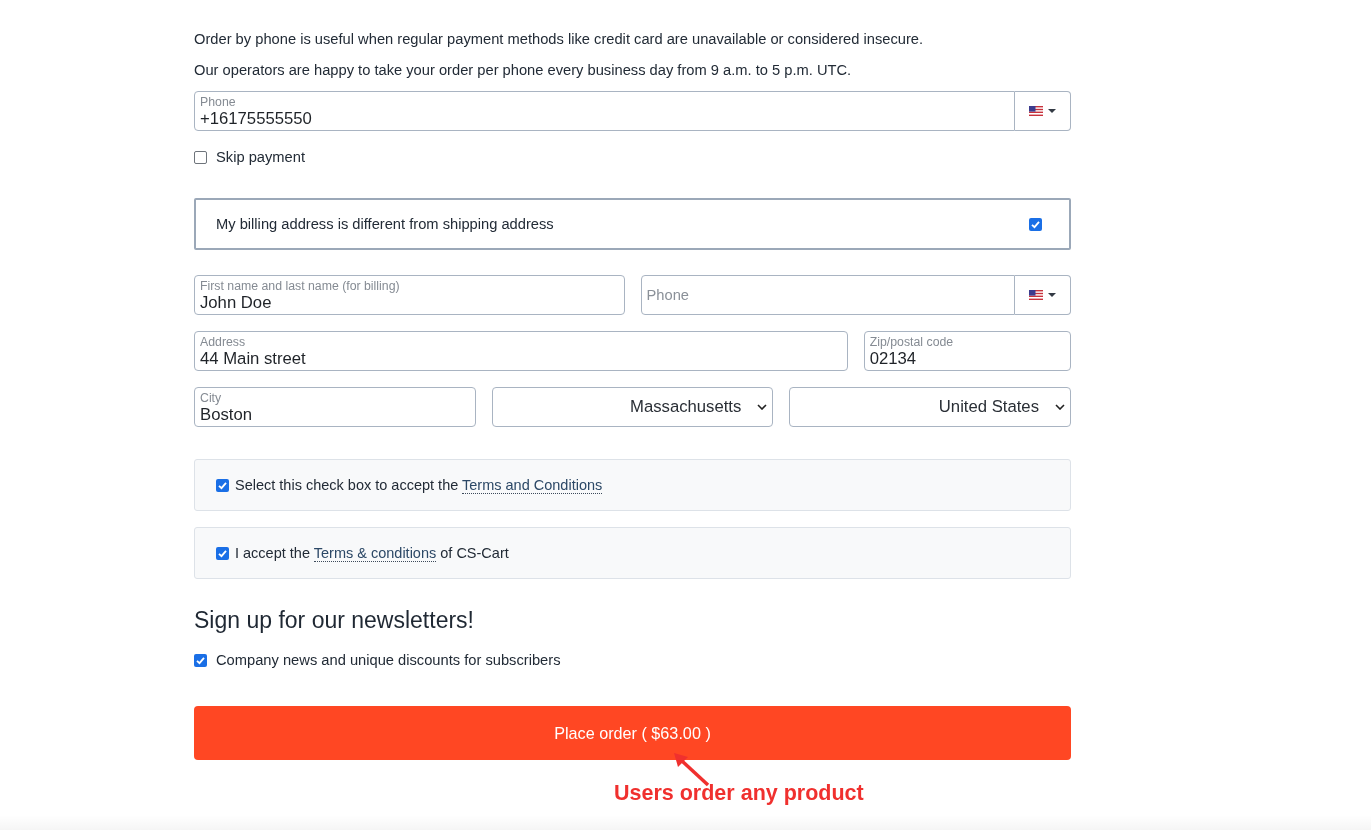 The image size is (1371, 830). I want to click on input-field: First name and last name (for billing) John Doe, so click(409, 295).